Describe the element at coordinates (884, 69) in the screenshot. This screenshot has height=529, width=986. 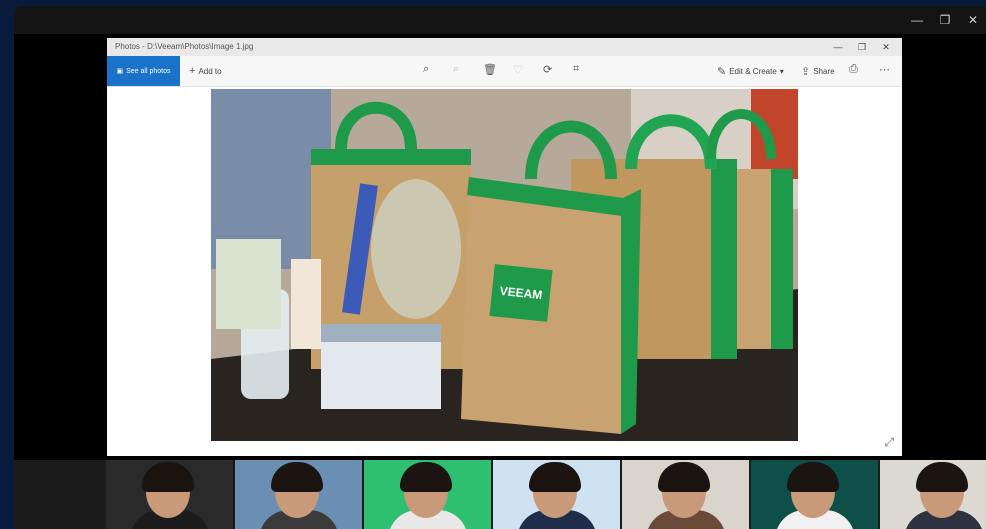
I see `more-options-icon: ⋯` at that location.